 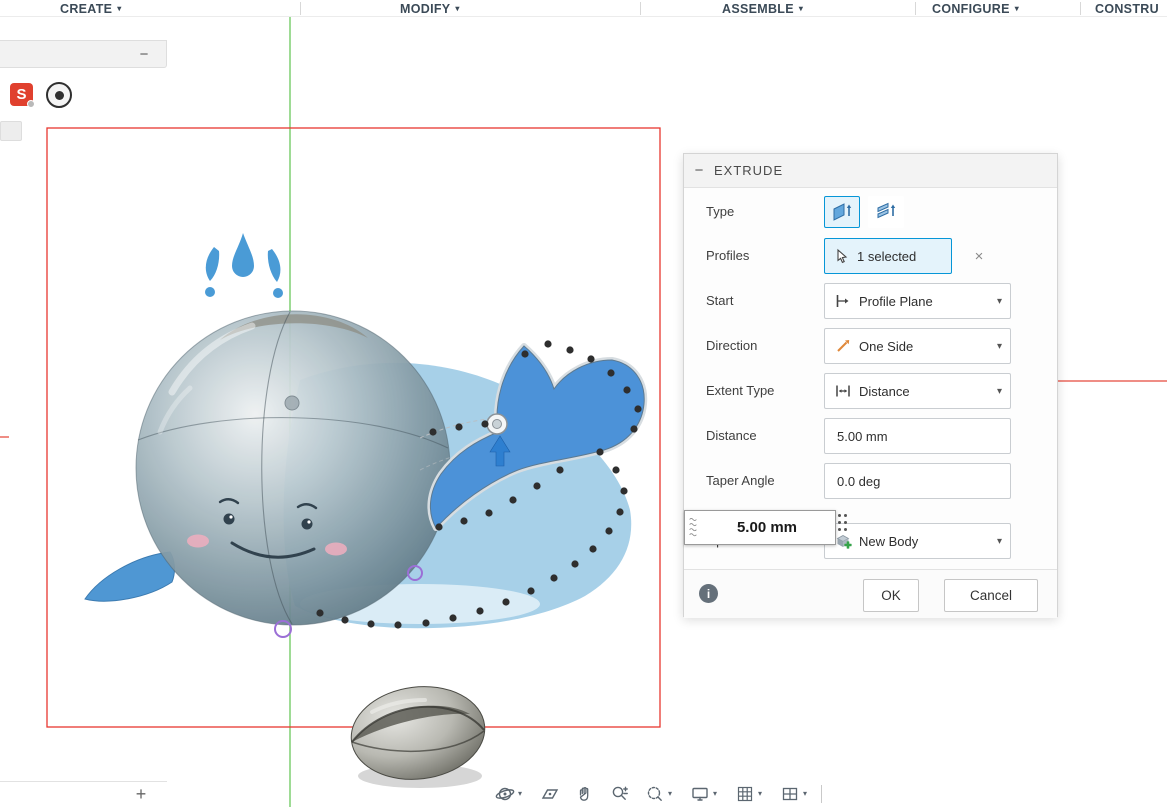 What do you see at coordinates (692, 528) in the screenshot?
I see `drag-grip-icon` at bounding box center [692, 528].